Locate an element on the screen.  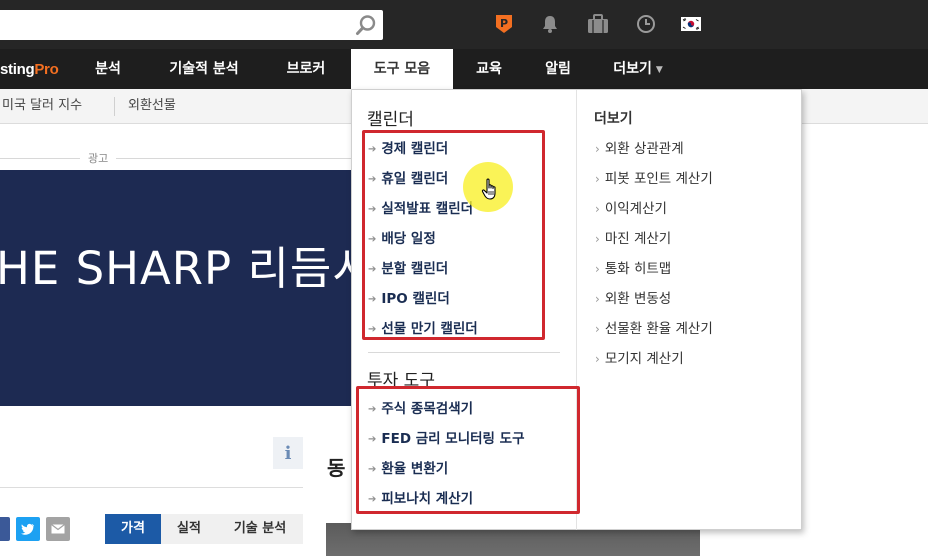
calendar-highlight-box is located at coordinates (453, 235).